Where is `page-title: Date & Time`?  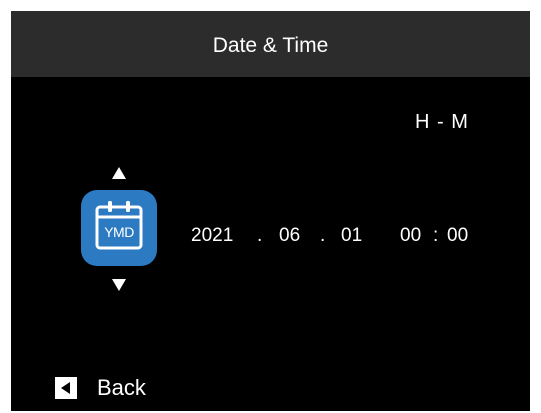
page-title: Date & Time is located at coordinates (270, 45).